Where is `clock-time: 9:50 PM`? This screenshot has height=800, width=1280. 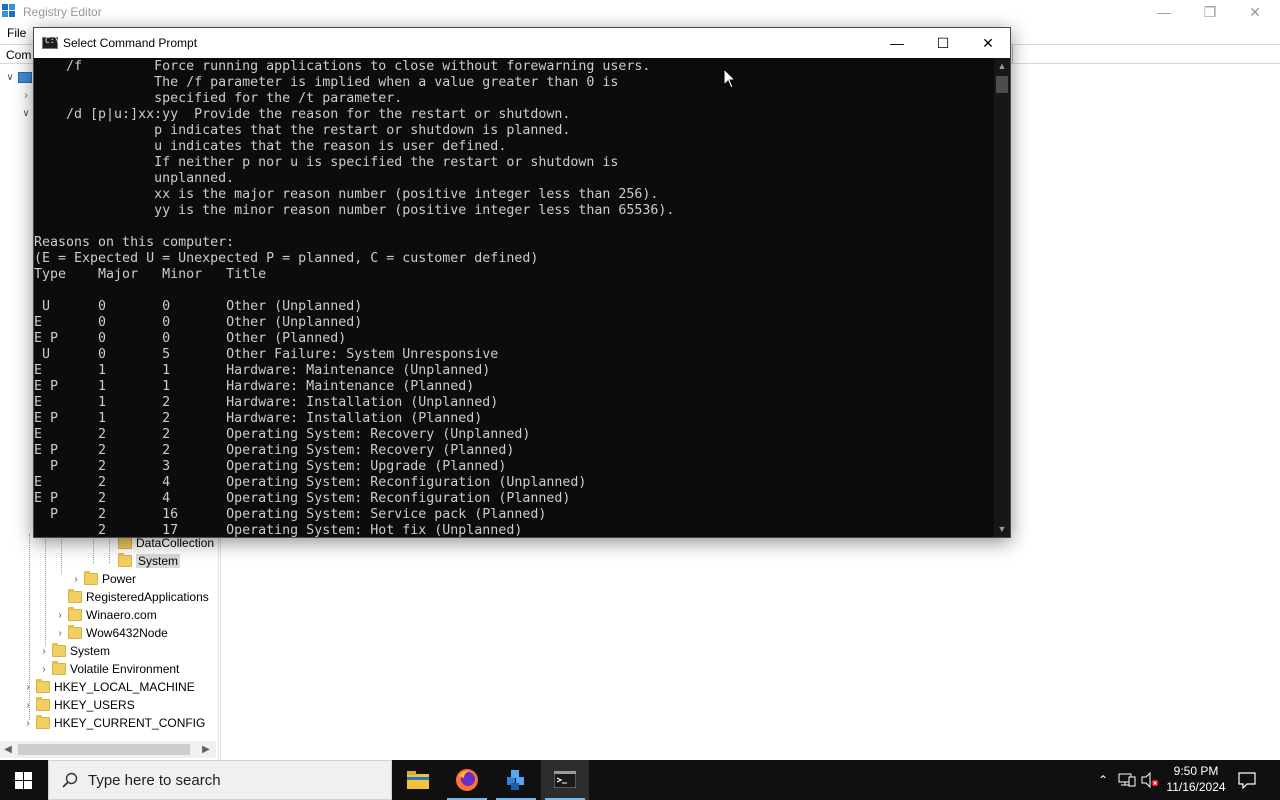 clock-time: 9:50 PM is located at coordinates (1196, 771).